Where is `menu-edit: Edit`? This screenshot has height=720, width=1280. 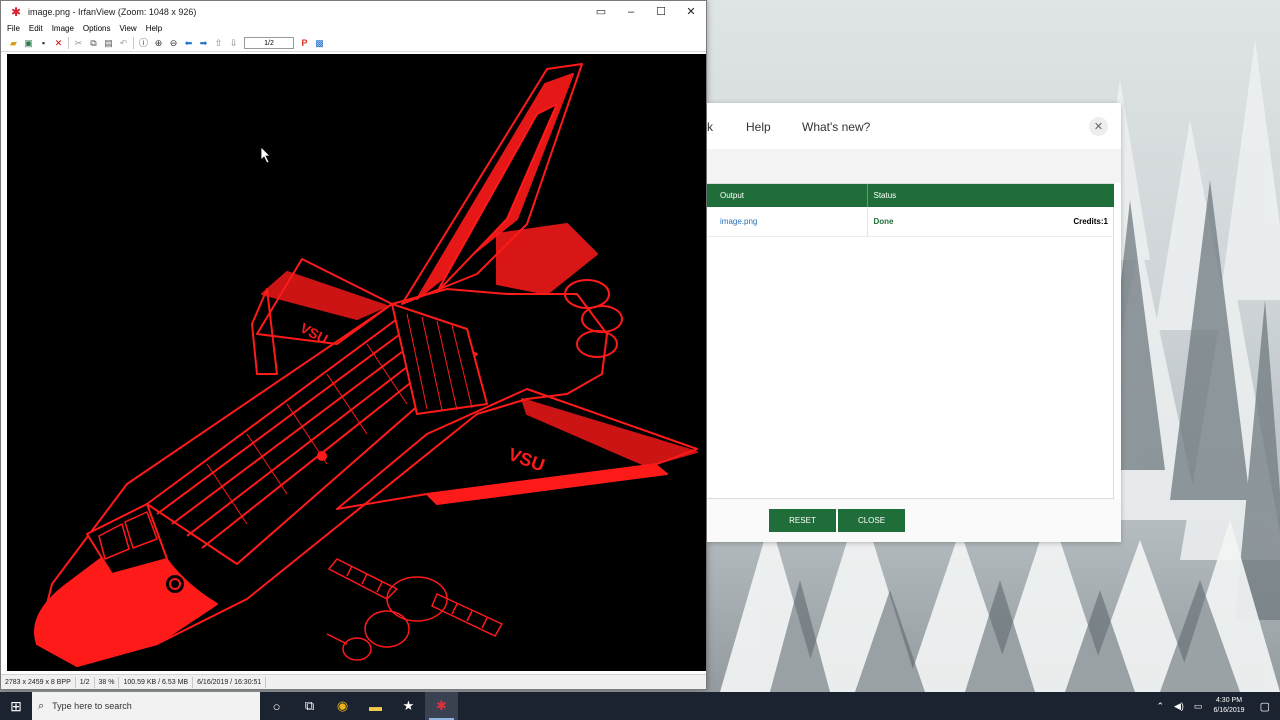
menu-edit: Edit is located at coordinates (36, 28).